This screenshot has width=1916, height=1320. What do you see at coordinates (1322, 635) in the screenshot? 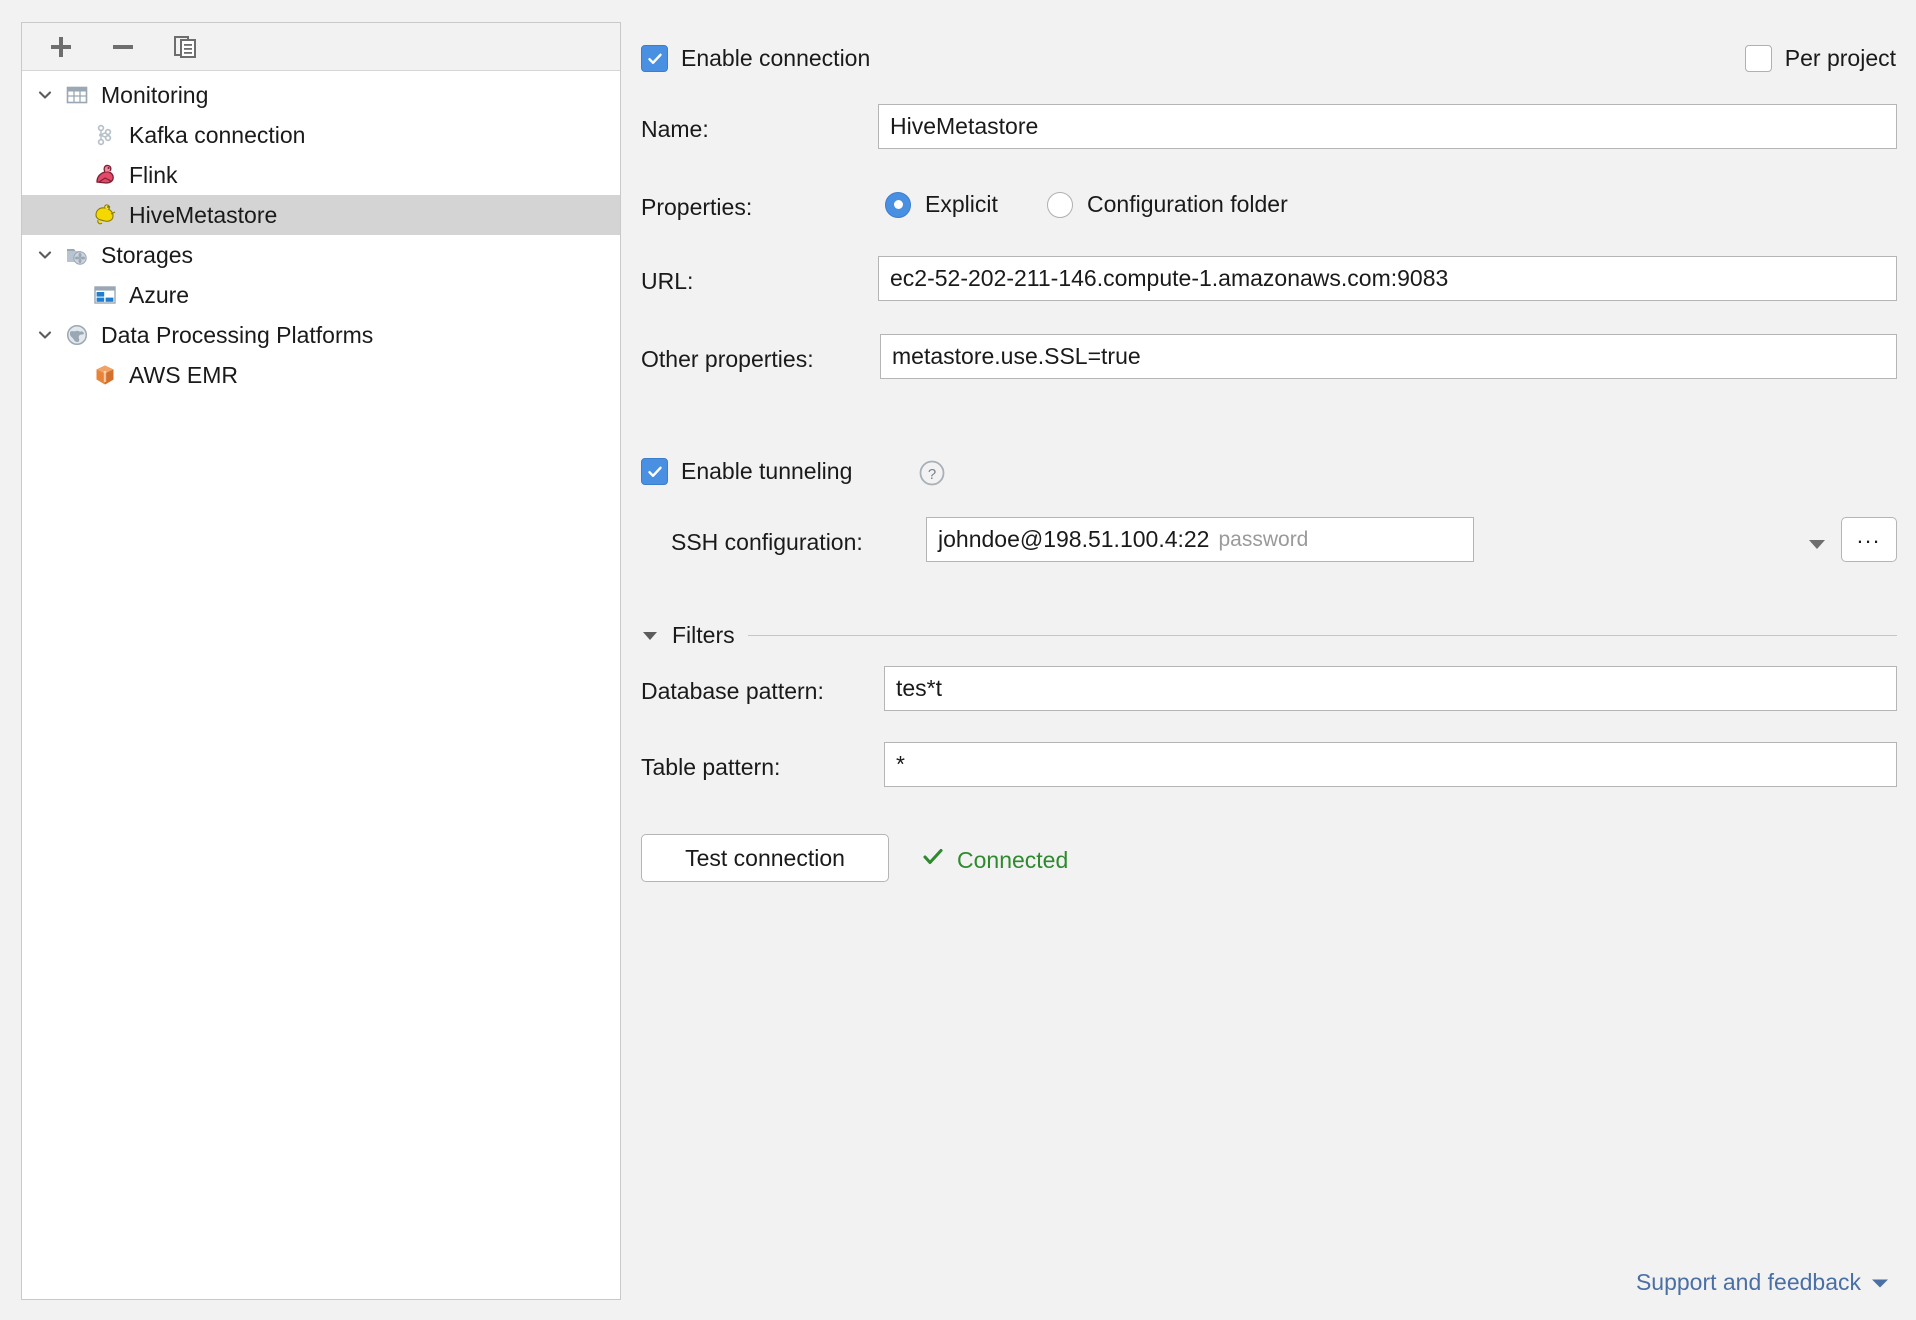
I see `section-divider` at bounding box center [1322, 635].